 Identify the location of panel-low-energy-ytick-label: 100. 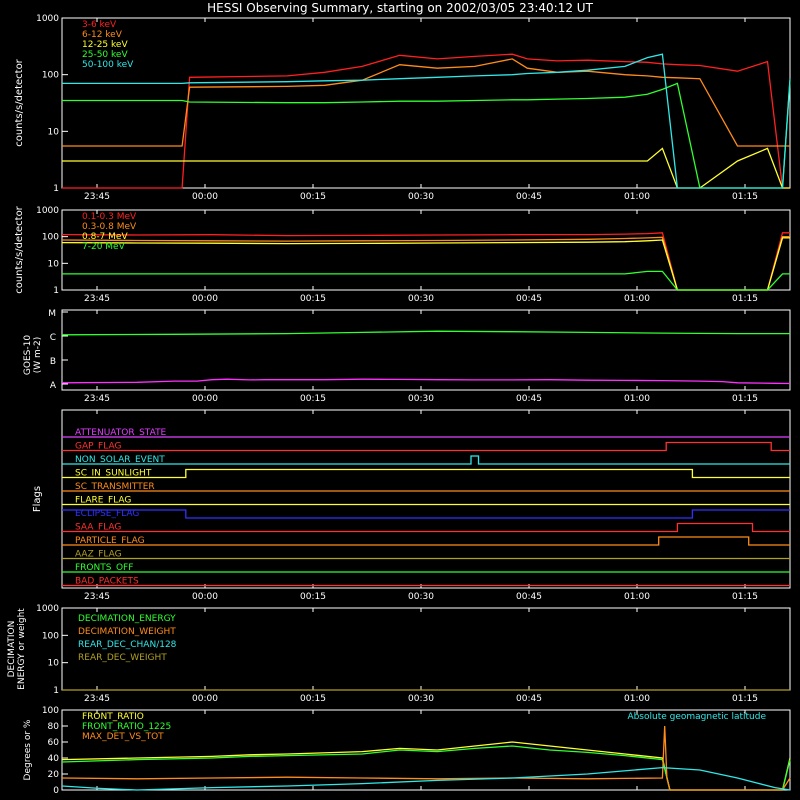
(50, 76).